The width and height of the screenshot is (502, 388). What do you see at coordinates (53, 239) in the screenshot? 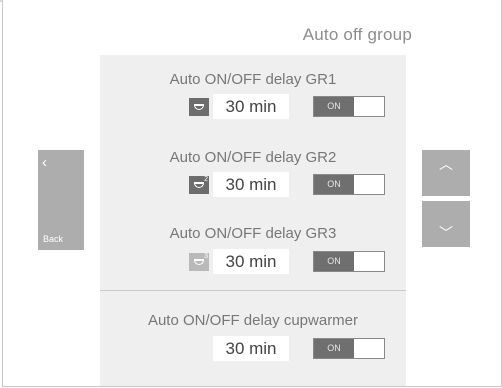
I see `back-label: Back` at bounding box center [53, 239].